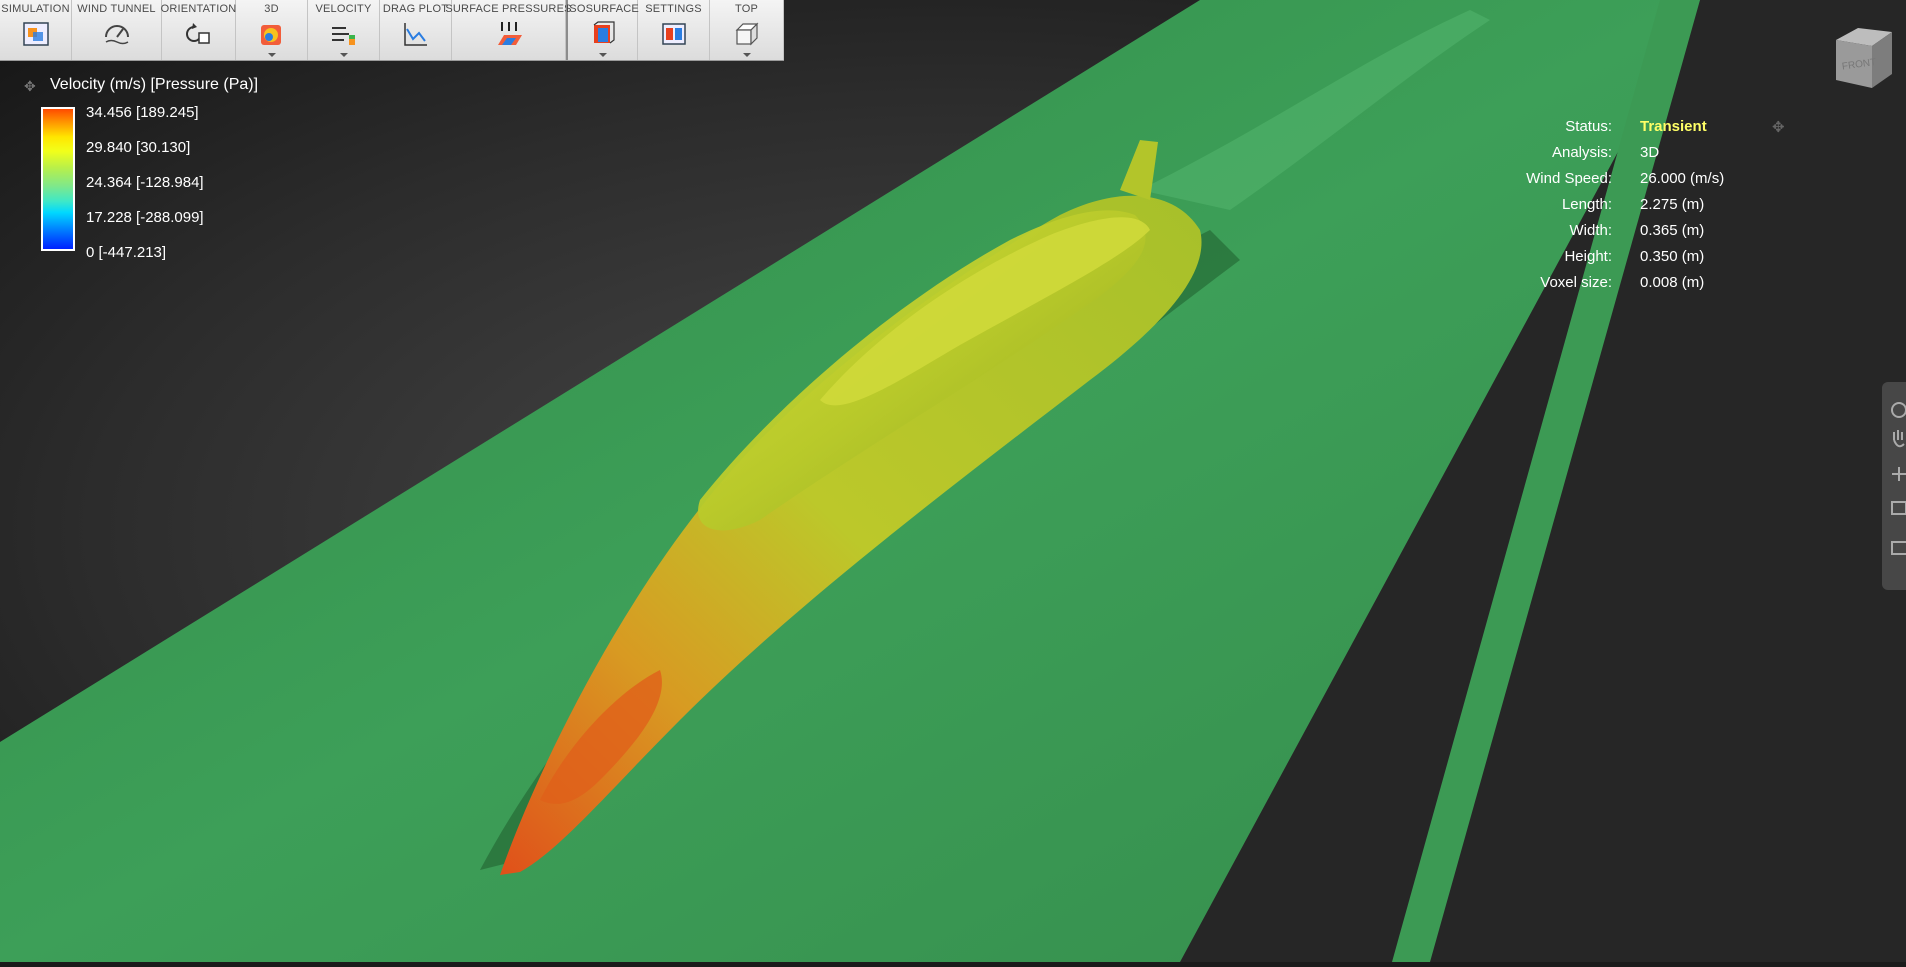 This screenshot has height=967, width=1906. I want to click on top-view-button: TOP, so click(747, 30).